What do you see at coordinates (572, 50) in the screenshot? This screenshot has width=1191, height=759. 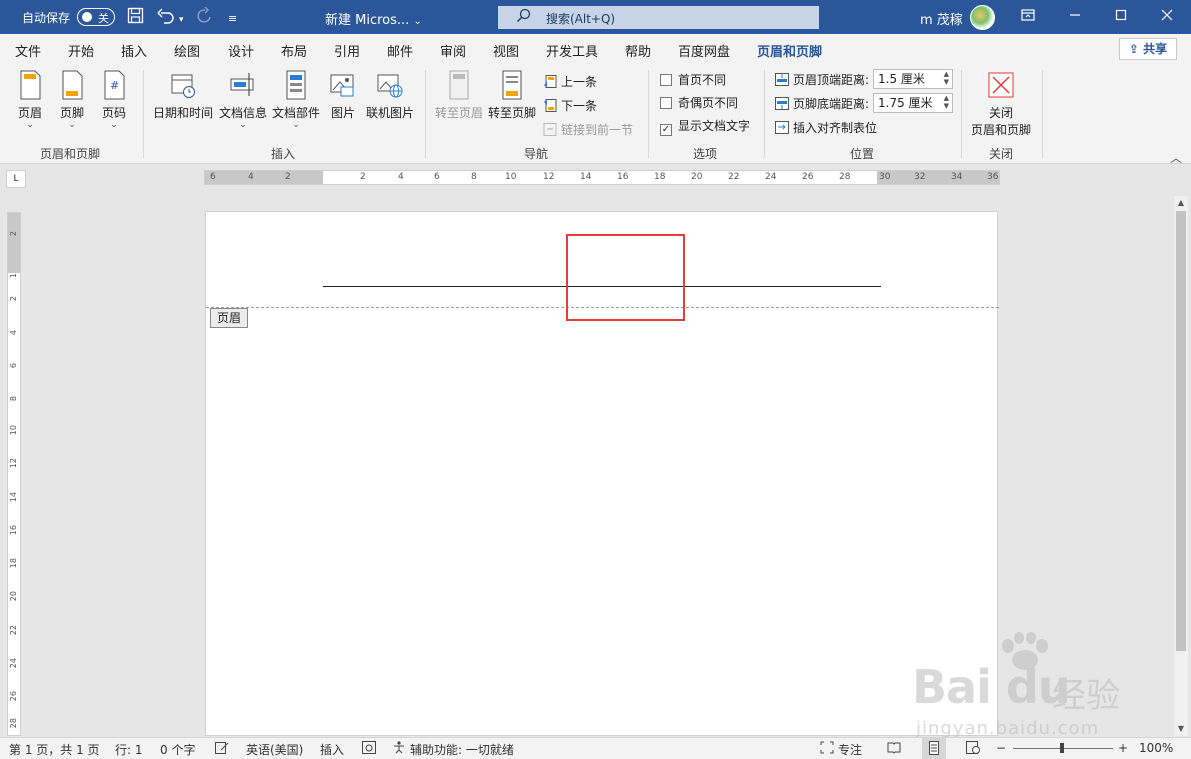 I see `tab-developer: 开发工具` at bounding box center [572, 50].